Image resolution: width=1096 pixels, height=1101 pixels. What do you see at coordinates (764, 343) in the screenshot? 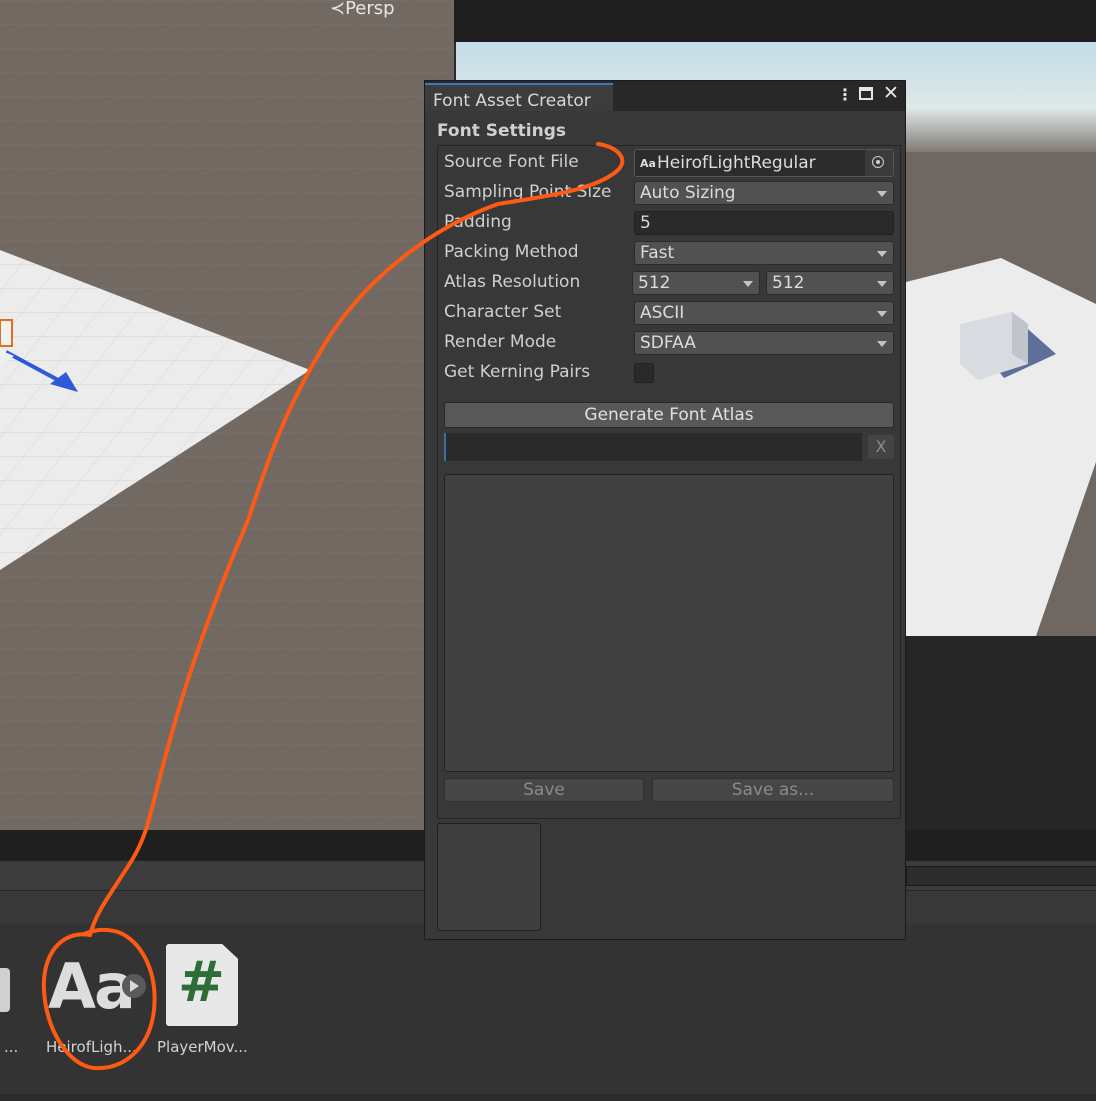
I see `render-mode-dropdown: SDFAA` at bounding box center [764, 343].